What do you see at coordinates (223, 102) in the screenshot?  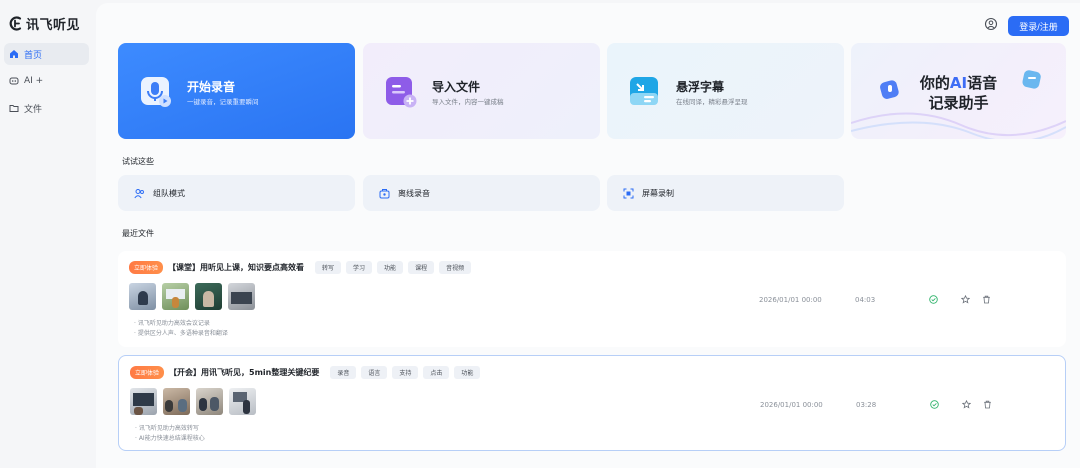 I see `feature-subtitle: 一键录音，记录重要瞬间` at bounding box center [223, 102].